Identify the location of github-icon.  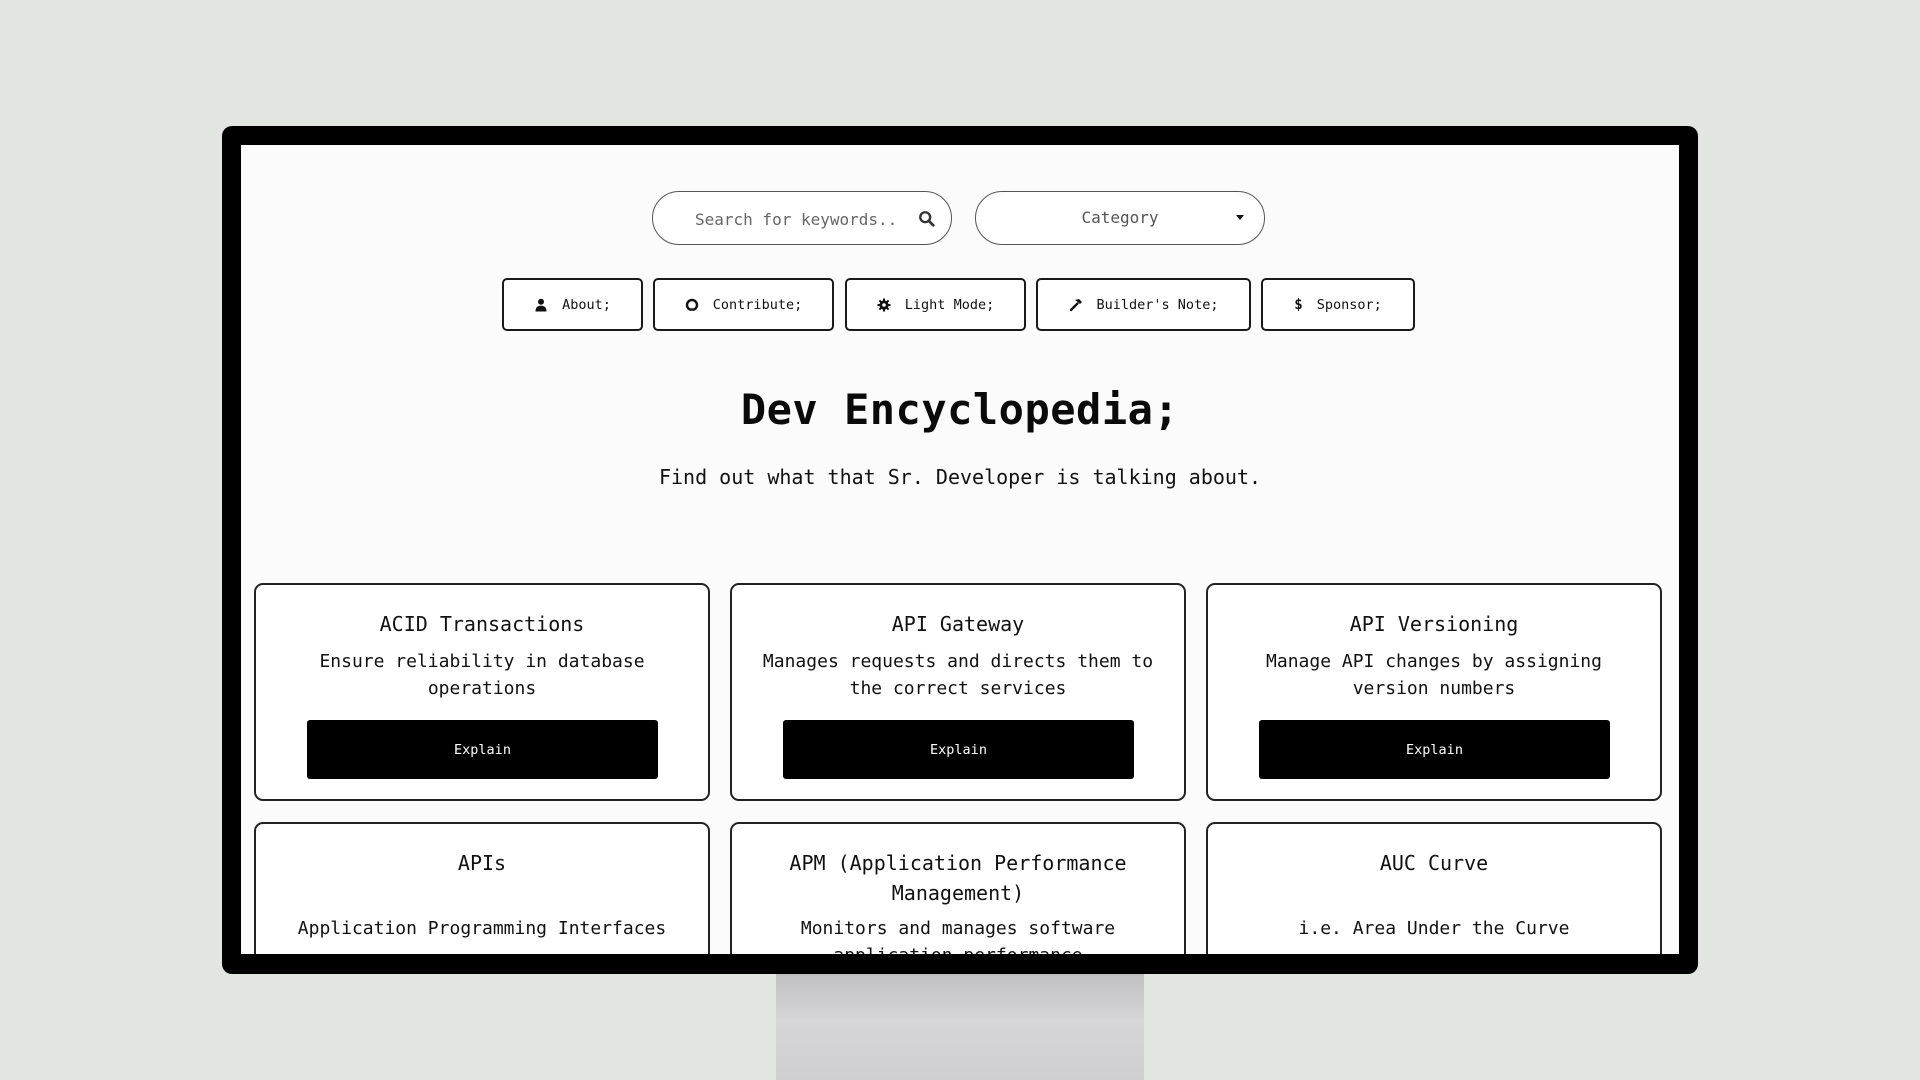
(691, 304).